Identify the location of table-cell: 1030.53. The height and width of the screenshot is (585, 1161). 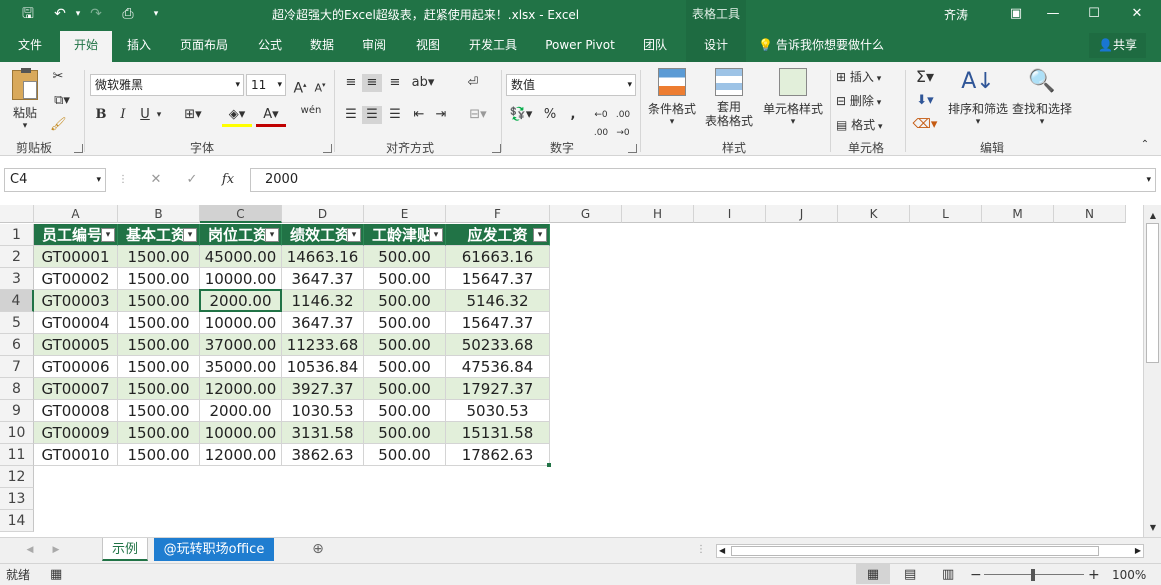
(323, 411).